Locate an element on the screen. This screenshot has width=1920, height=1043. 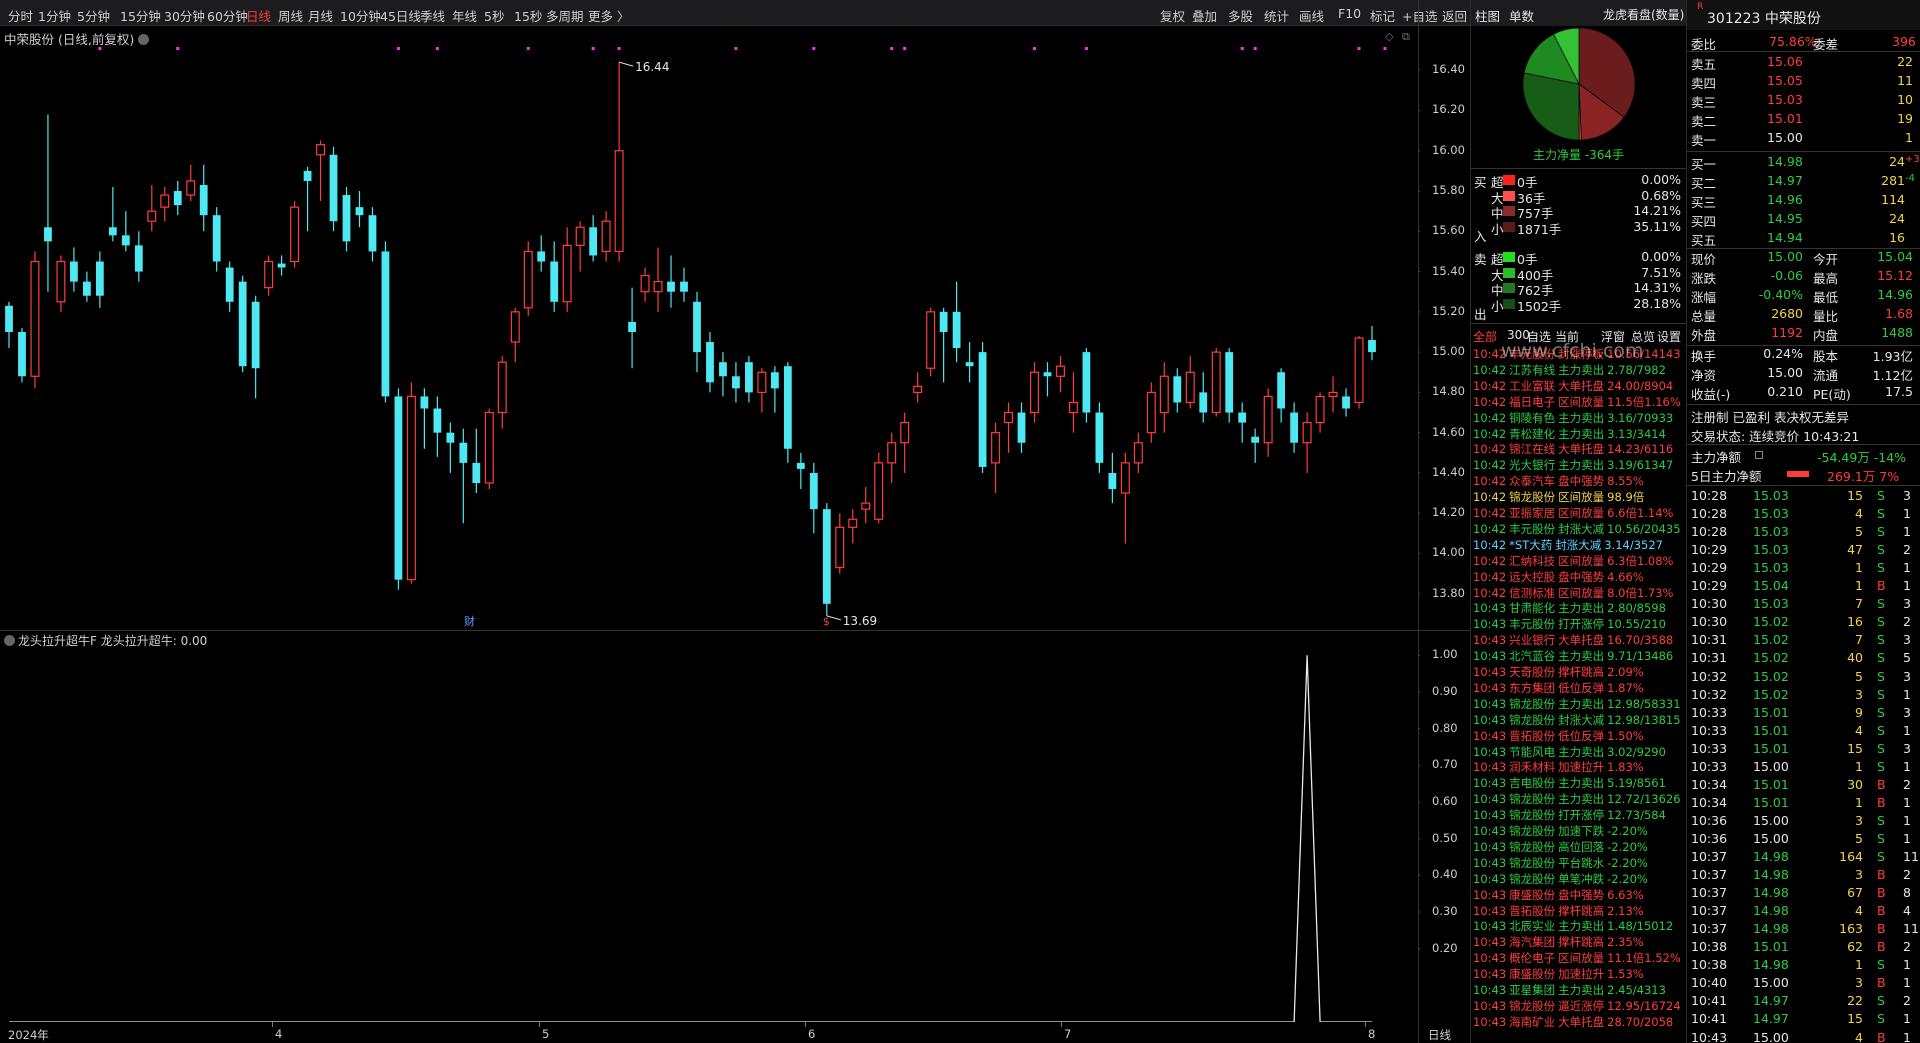
tick-count: 1 is located at coordinates (1907, 820).